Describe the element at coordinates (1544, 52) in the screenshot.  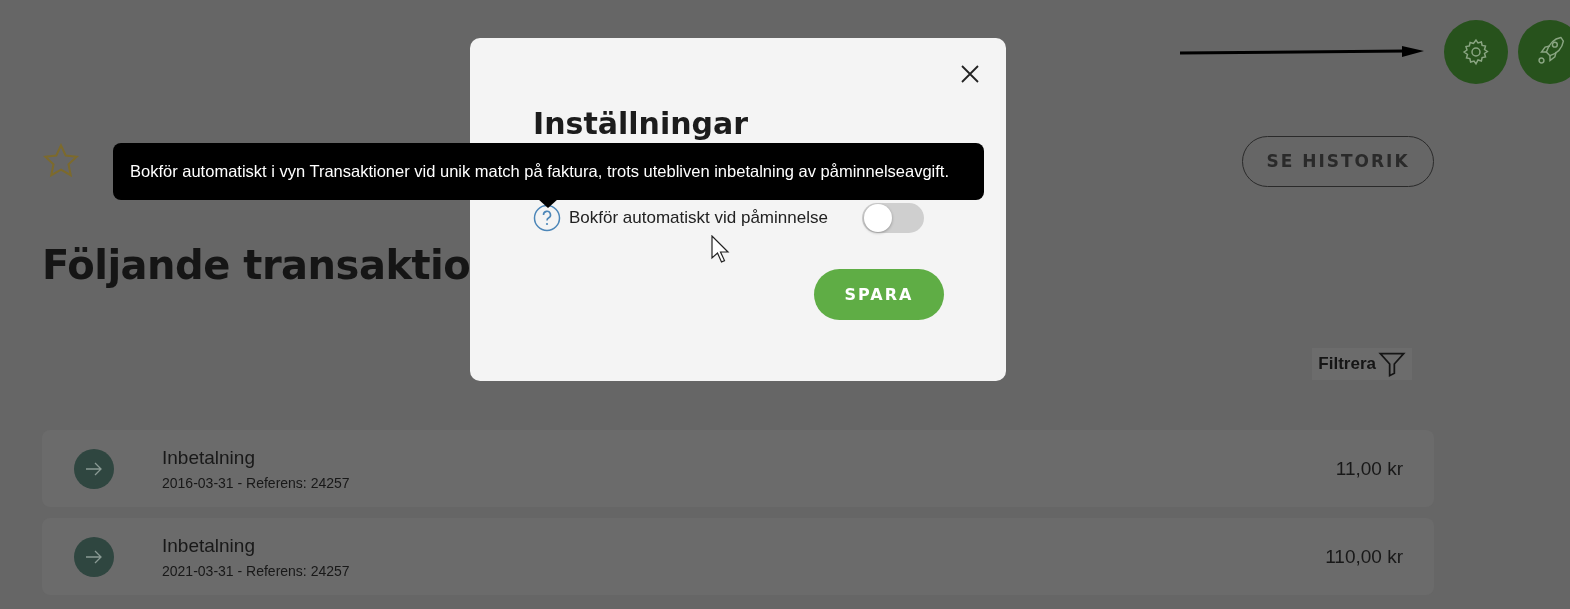
I see `rocket-button` at that location.